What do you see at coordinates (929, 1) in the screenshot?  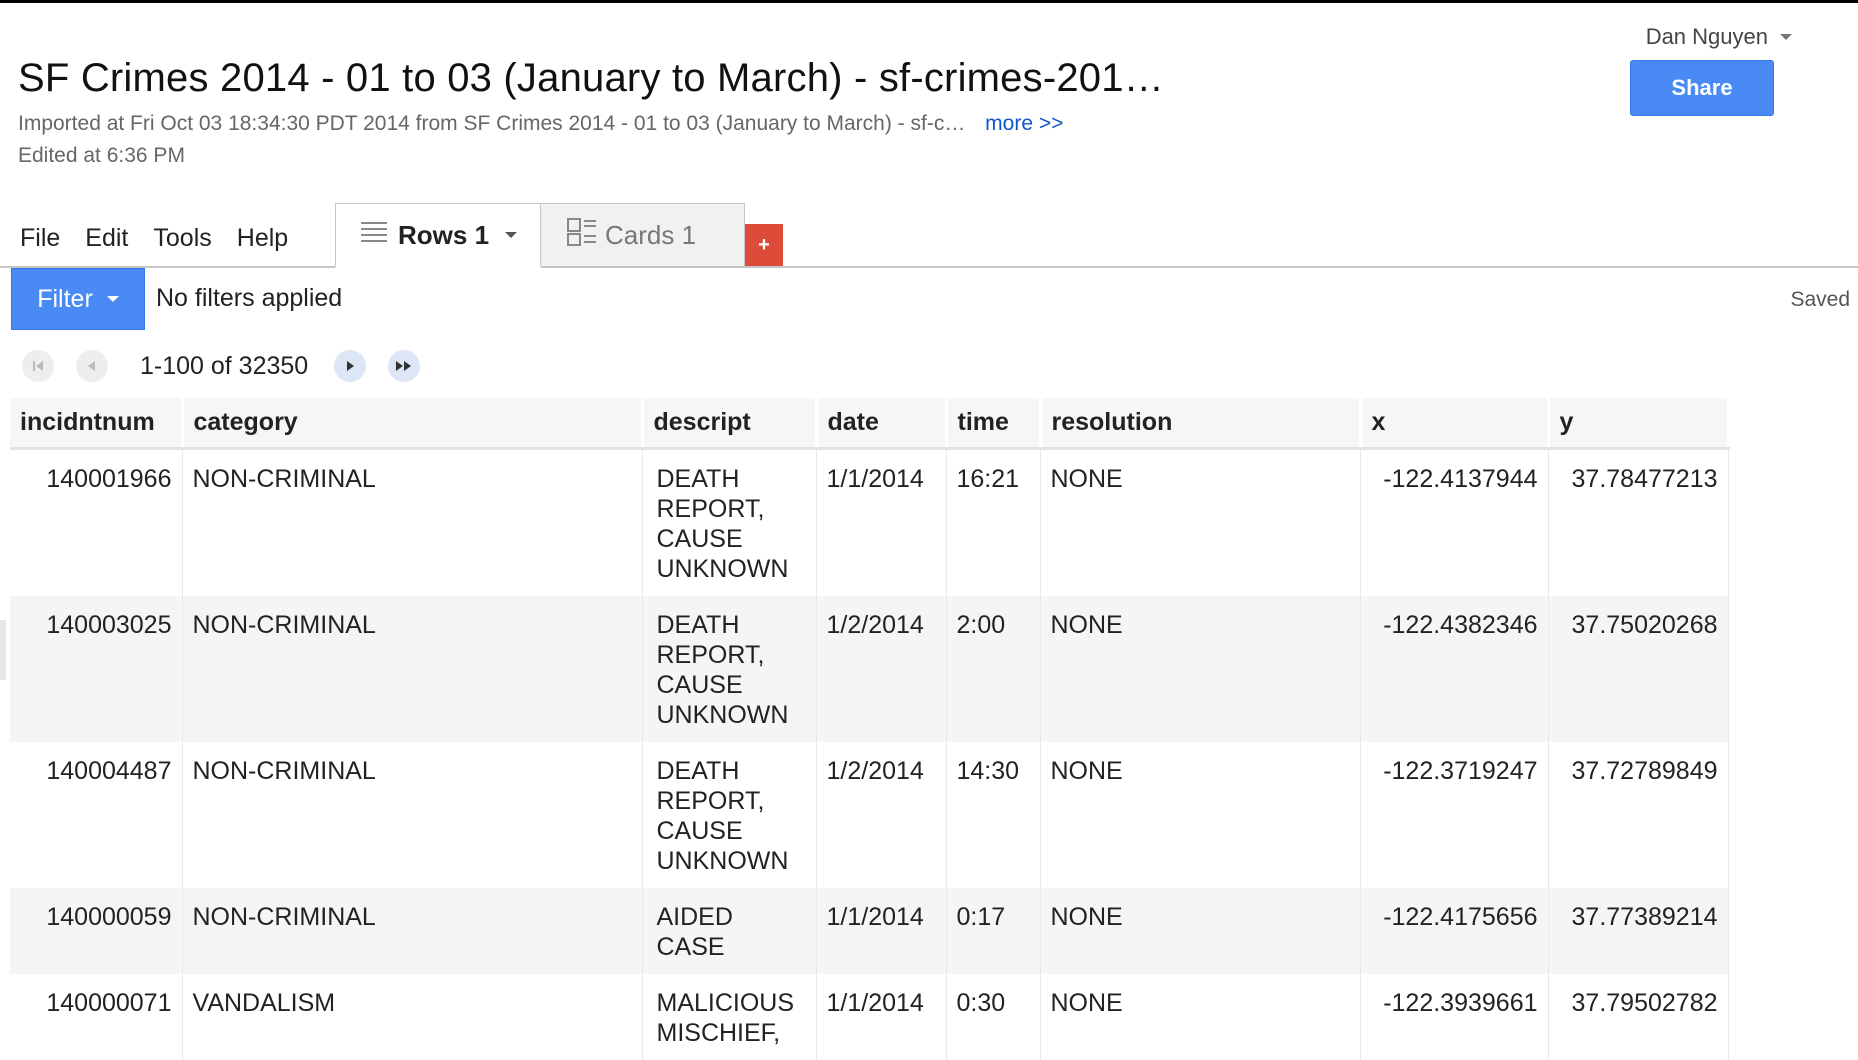 I see `top-border` at bounding box center [929, 1].